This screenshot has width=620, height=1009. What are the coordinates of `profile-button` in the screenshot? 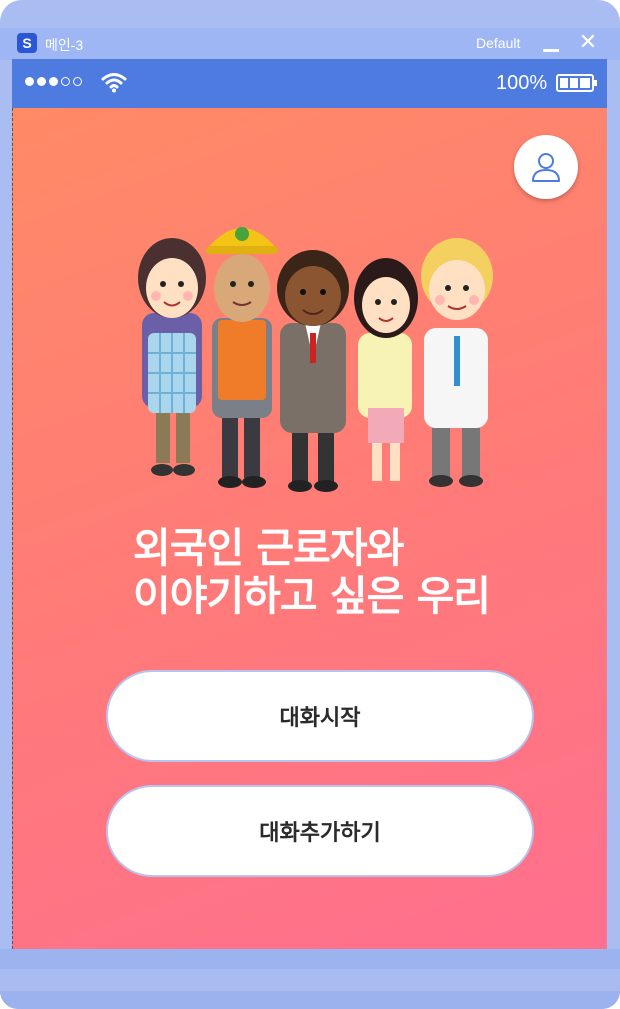 It's located at (546, 167).